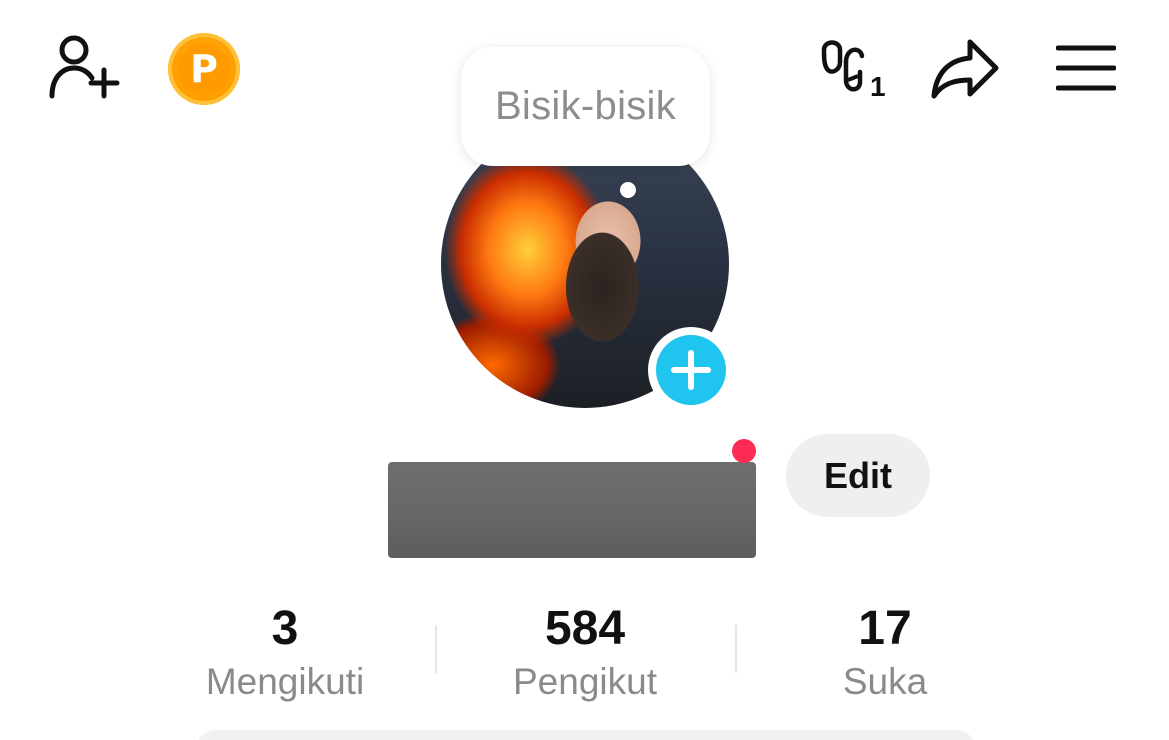  Describe the element at coordinates (885, 681) in the screenshot. I see `stat-likes-label: Suka` at that location.